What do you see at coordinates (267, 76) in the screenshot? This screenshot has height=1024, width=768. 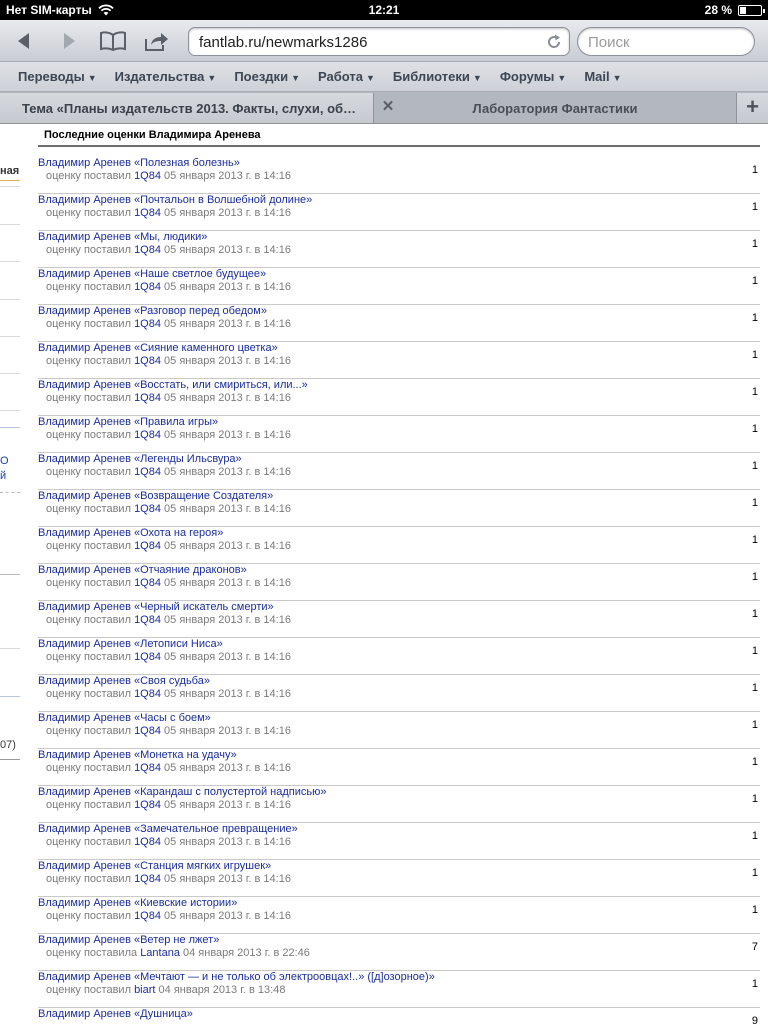 I see `bookmark-menu-2: Поездки ▼` at bounding box center [267, 76].